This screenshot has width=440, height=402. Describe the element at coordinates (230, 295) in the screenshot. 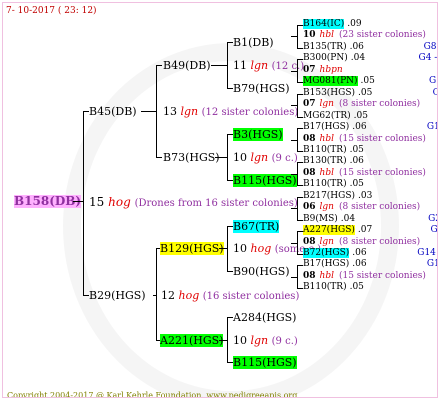

I see `l1-dam-drone-info: 12 hog (16 sister colonies)` at that location.